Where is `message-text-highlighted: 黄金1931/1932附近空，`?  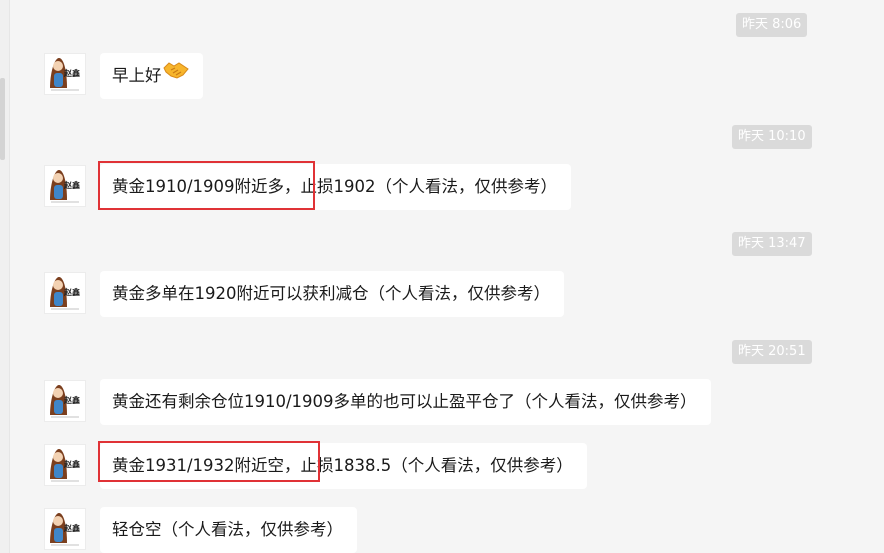 message-text-highlighted: 黄金1931/1932附近空， is located at coordinates (206, 465).